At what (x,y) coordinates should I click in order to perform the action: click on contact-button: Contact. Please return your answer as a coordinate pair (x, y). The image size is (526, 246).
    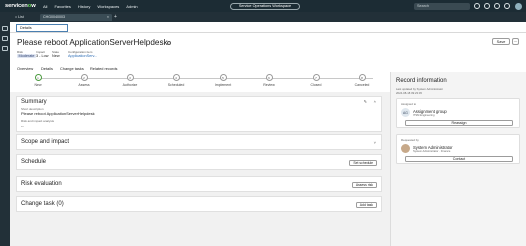
    Looking at the image, I should click on (459, 159).